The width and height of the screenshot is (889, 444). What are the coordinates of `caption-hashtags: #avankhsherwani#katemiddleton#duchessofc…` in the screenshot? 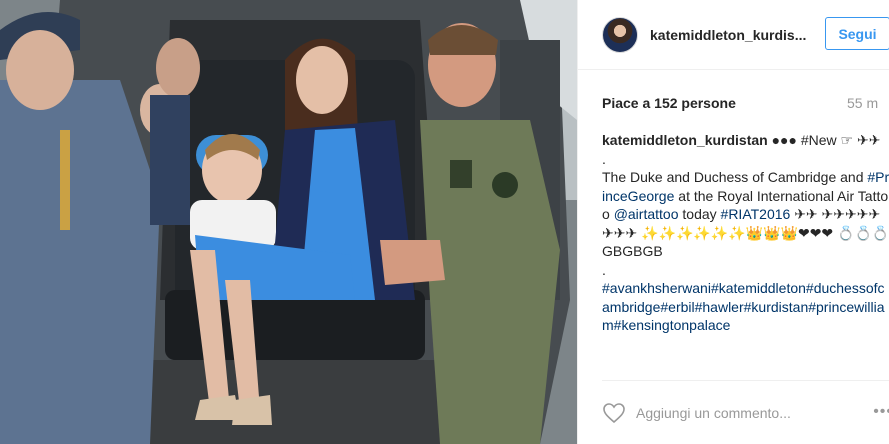 It's located at (745, 307).